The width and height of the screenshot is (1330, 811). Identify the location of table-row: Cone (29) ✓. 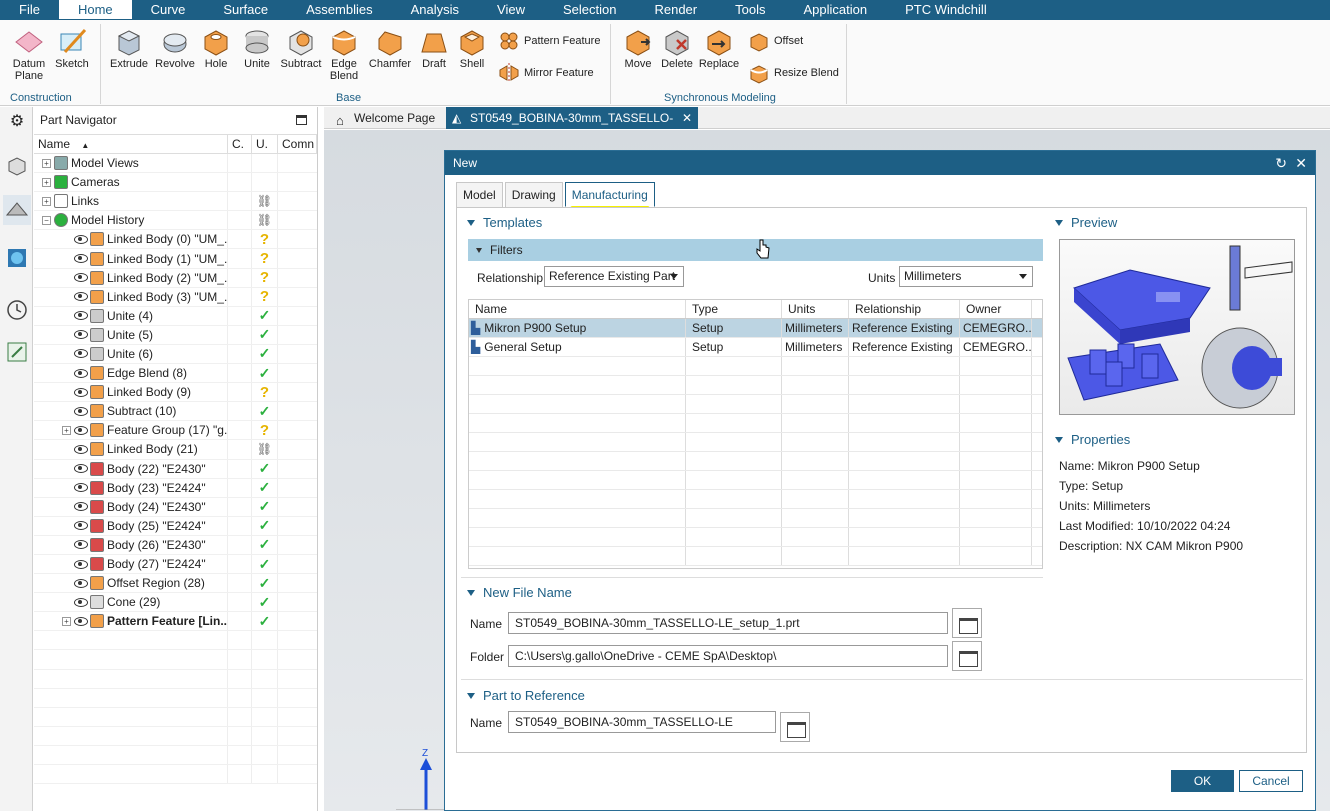
(175, 603).